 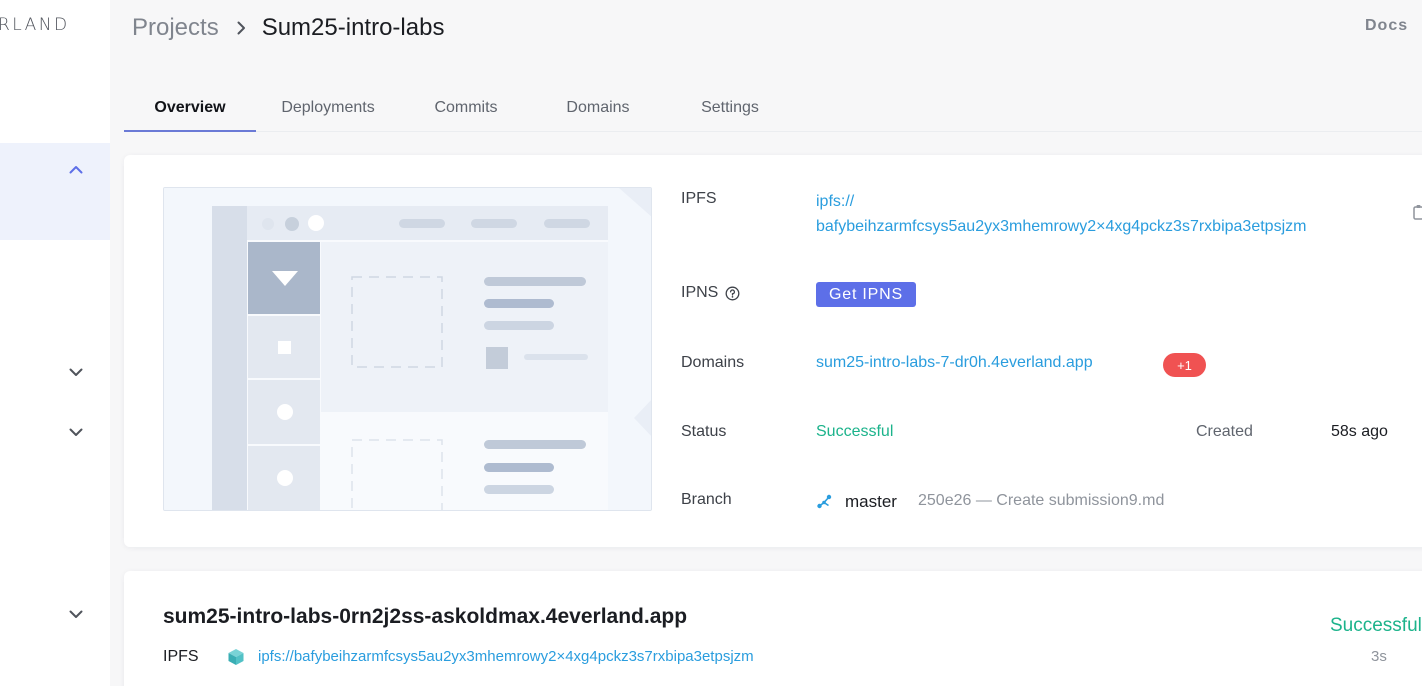 I want to click on breadcrumb-chevron-icon, so click(x=241, y=28).